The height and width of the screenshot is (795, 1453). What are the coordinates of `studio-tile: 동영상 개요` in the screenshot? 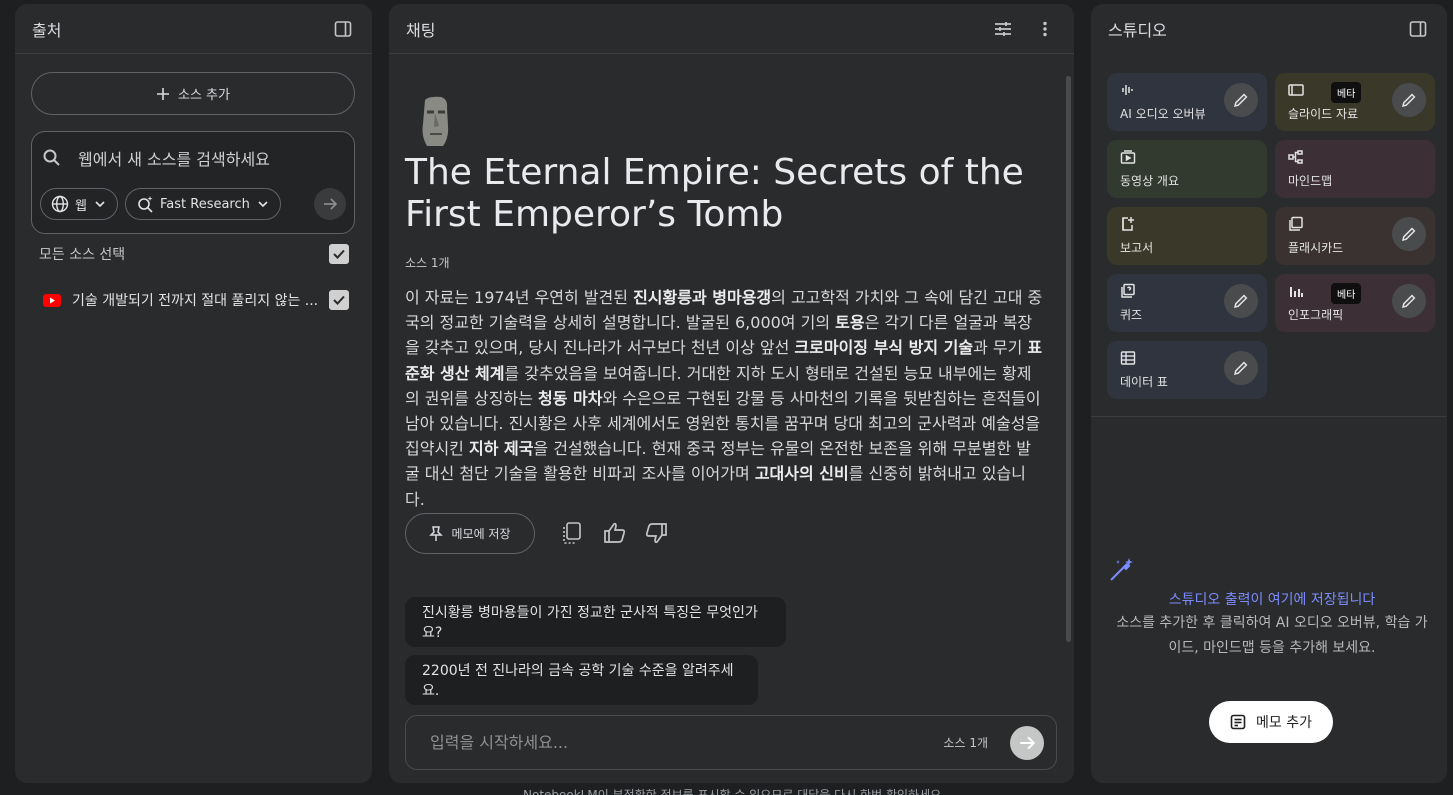 It's located at (1187, 169).